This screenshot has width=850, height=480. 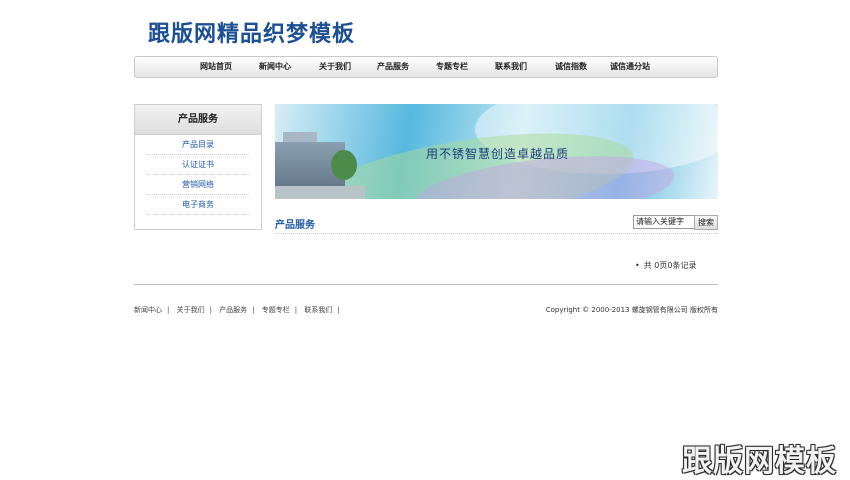 What do you see at coordinates (198, 185) in the screenshot?
I see `sidebar-item-sales-network: 营销网络` at bounding box center [198, 185].